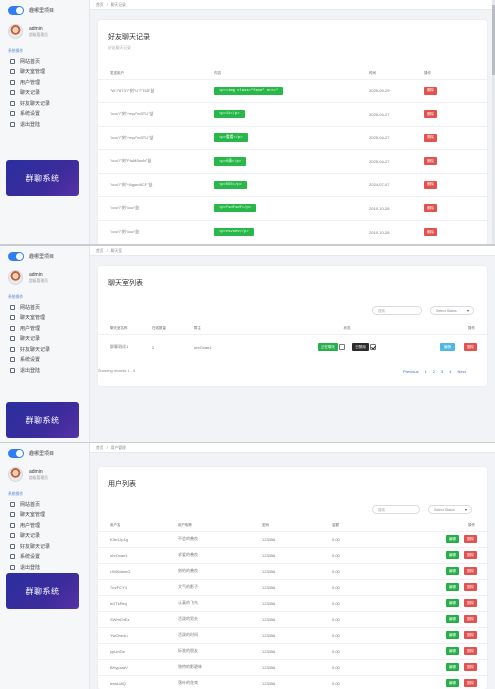  What do you see at coordinates (434, 371) in the screenshot?
I see `pager-page-2: 2` at bounding box center [434, 371].